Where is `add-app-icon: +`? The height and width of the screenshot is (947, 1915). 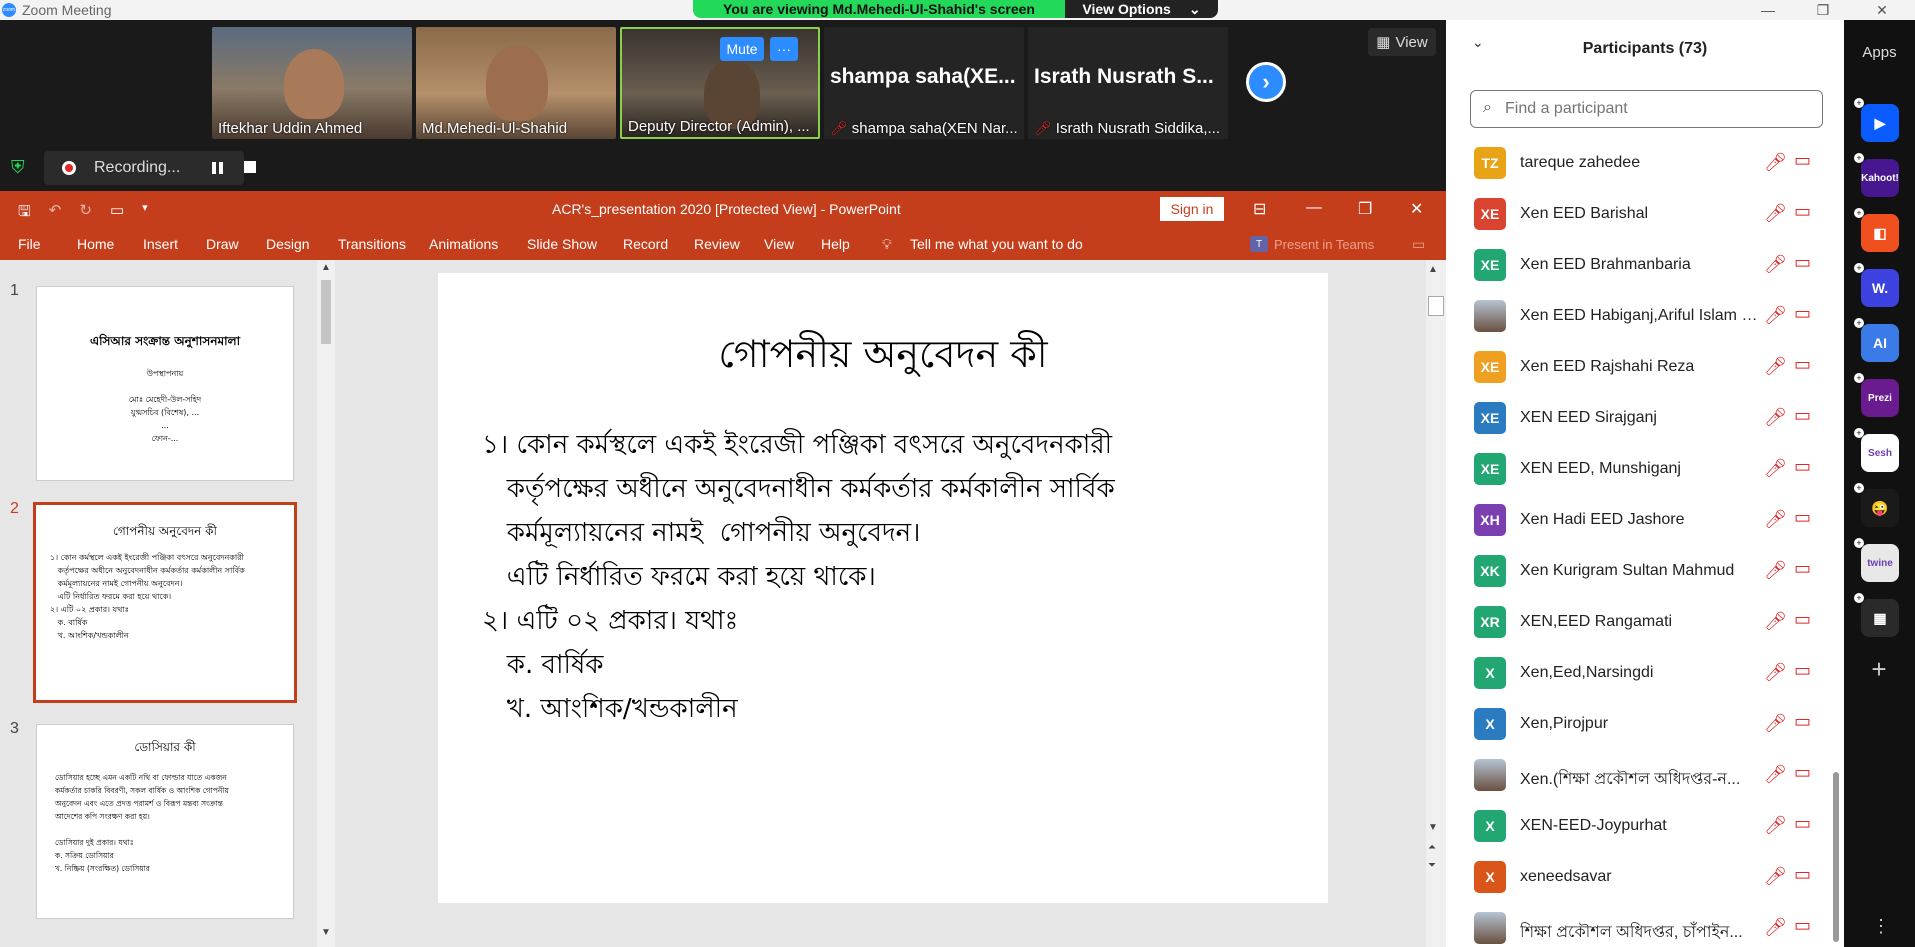
add-app-icon: + is located at coordinates (1879, 669).